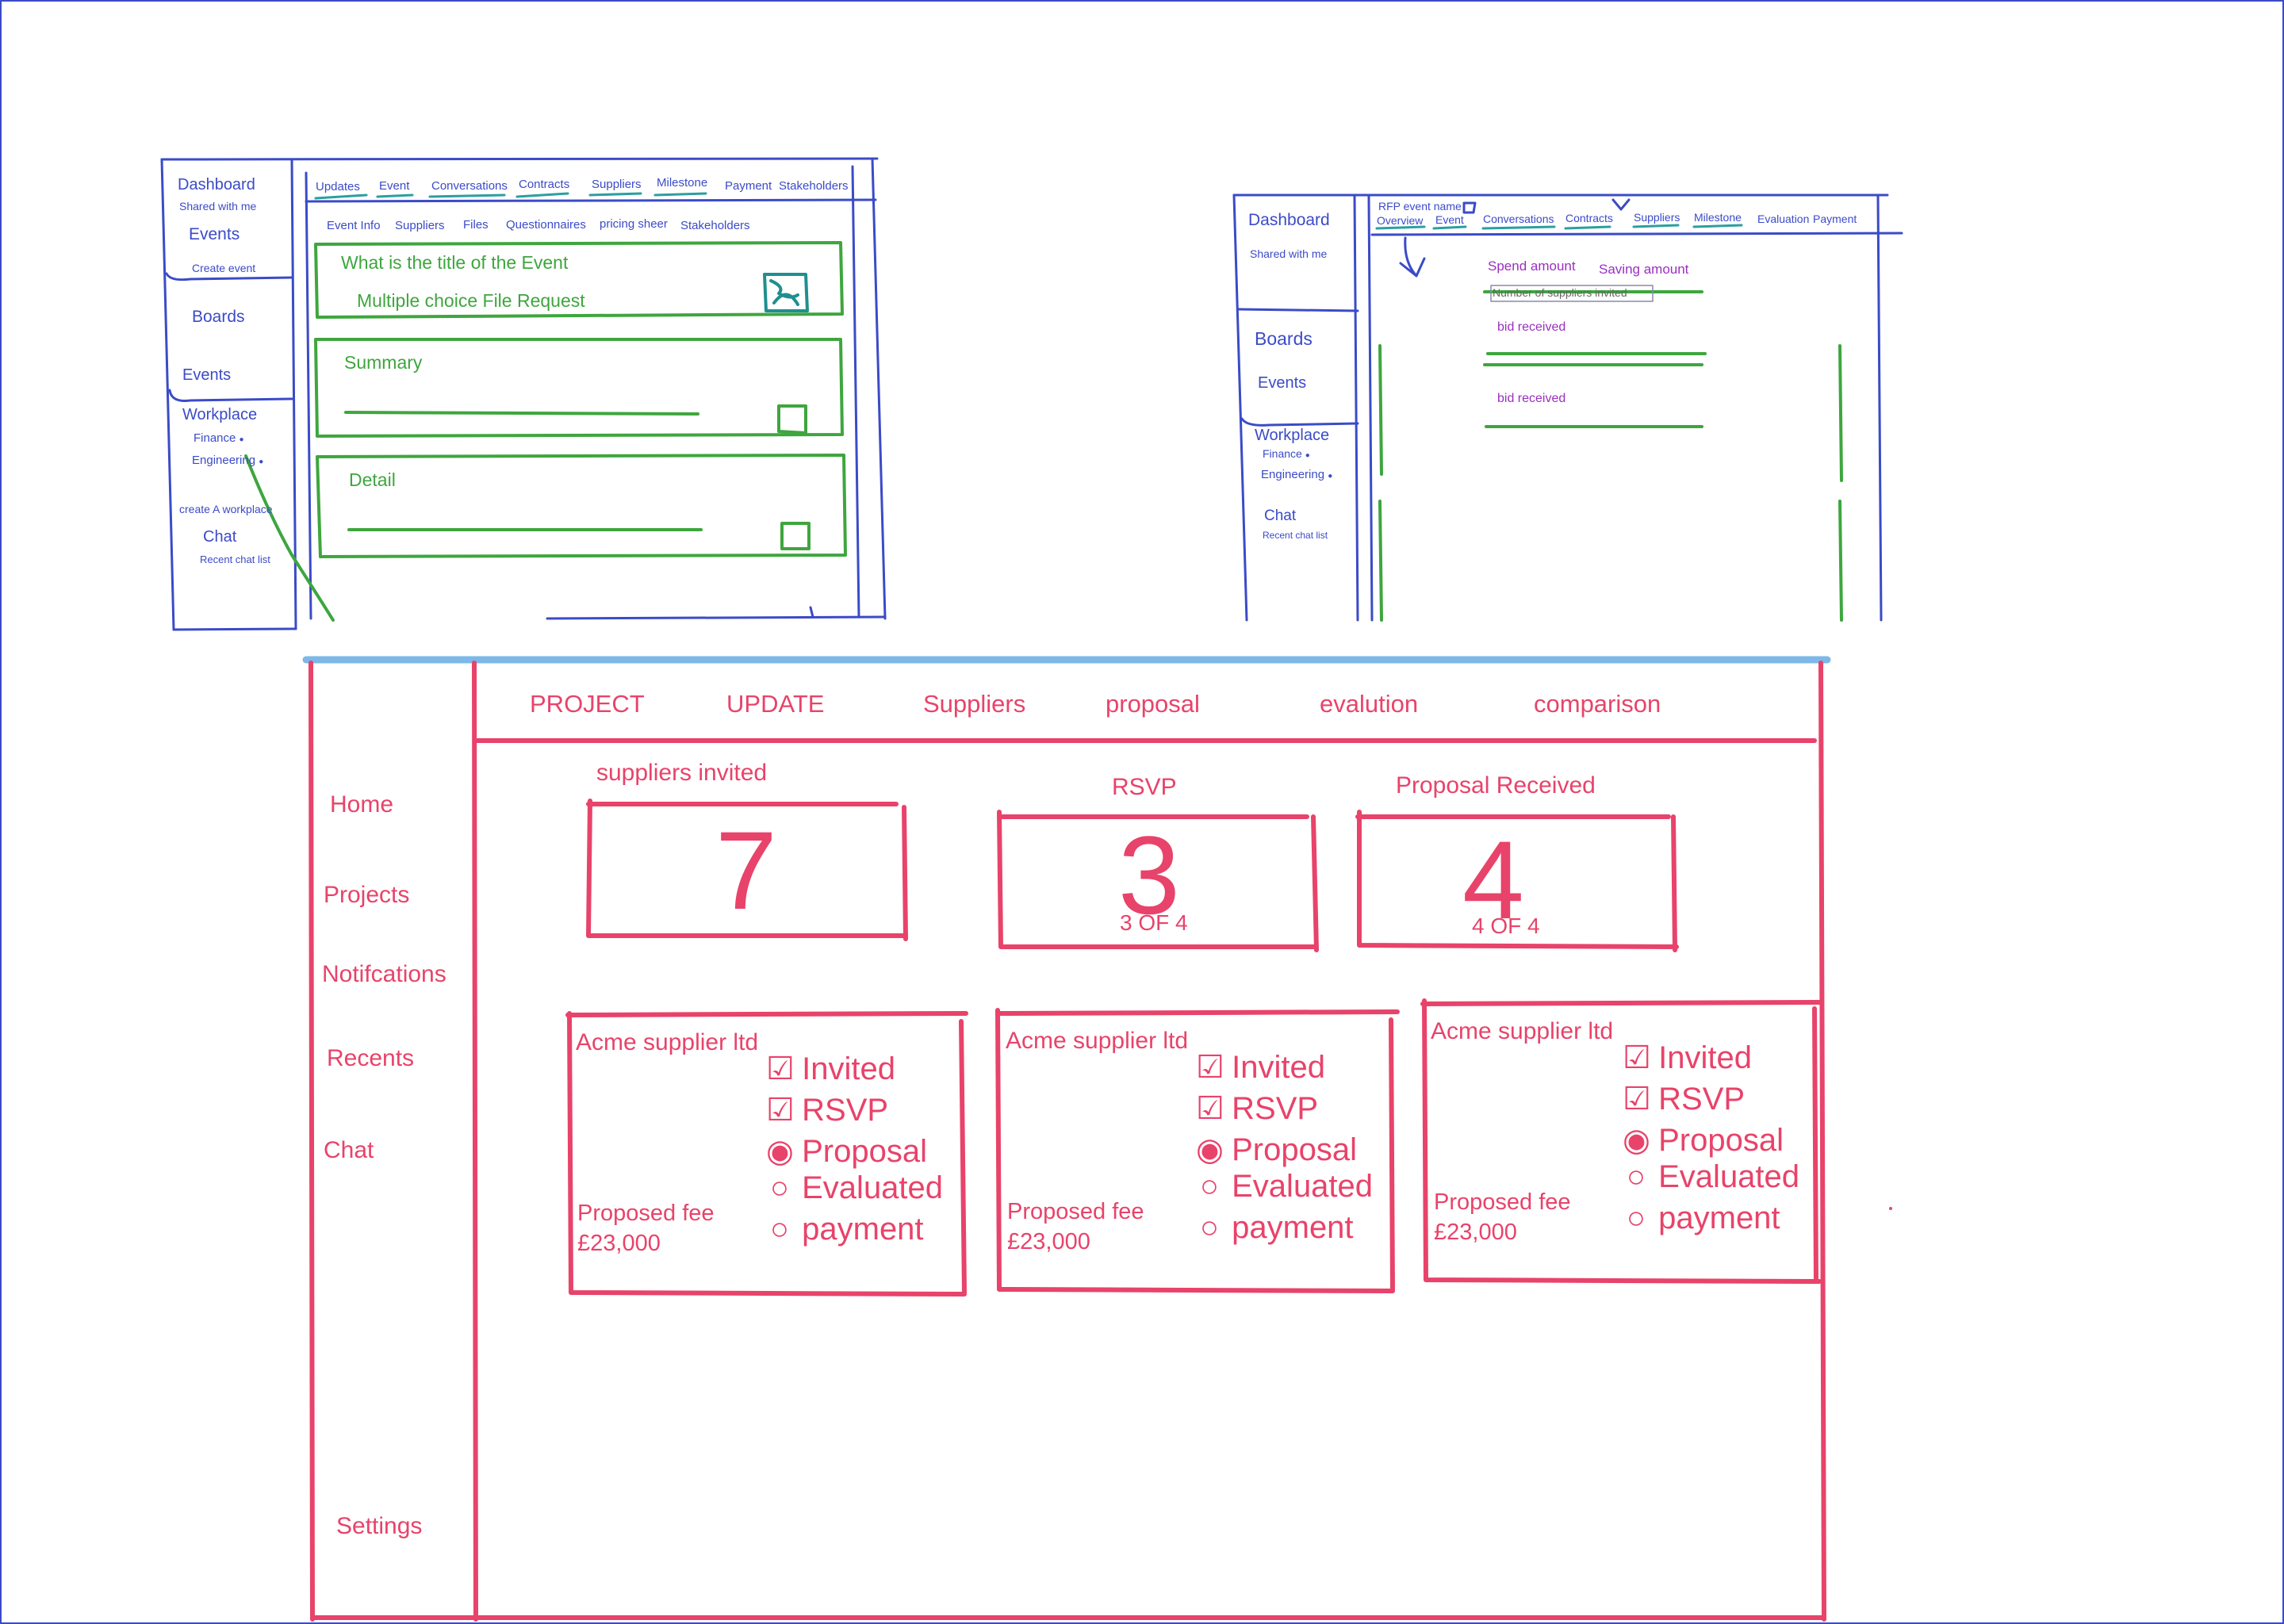  Describe the element at coordinates (379, 1526) in the screenshot. I see `sidebar-item-settings: Settings` at that location.